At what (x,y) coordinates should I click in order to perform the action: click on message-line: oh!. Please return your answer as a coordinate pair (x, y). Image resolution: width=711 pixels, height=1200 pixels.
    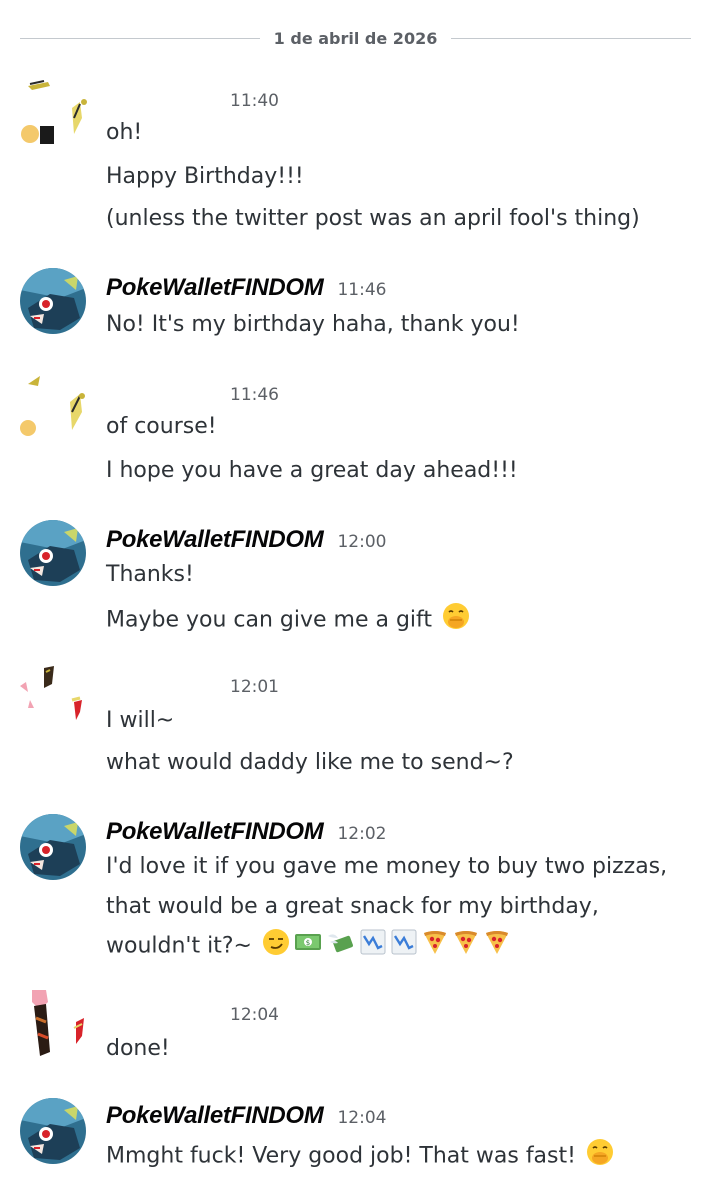
    Looking at the image, I should click on (124, 132).